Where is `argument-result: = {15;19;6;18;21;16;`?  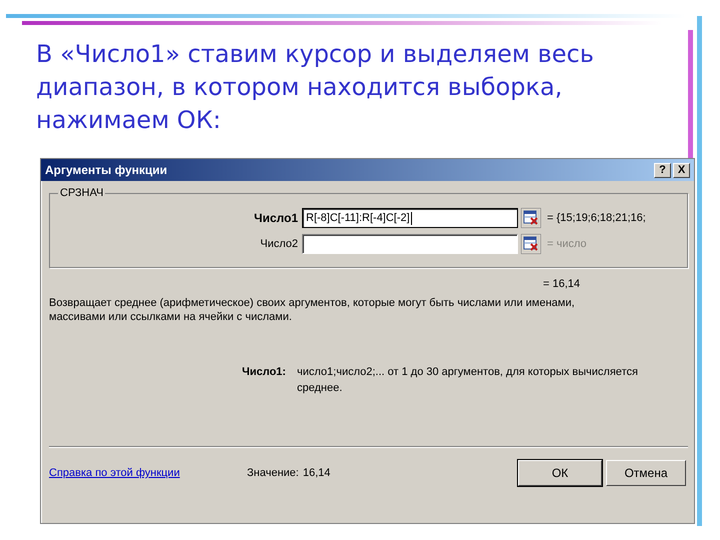 argument-result: = {15;19;6;18;21;16; is located at coordinates (596, 218).